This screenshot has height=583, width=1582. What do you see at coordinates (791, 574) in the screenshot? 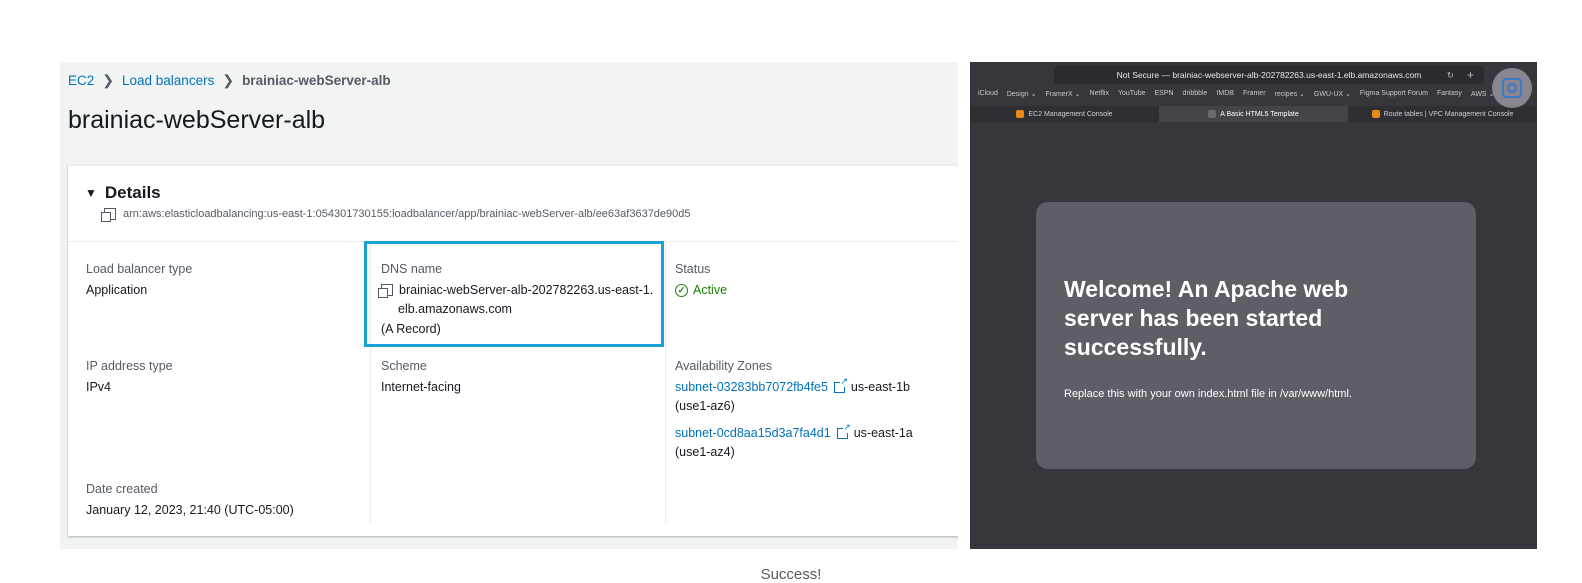
I see `image-caption: Success!` at bounding box center [791, 574].